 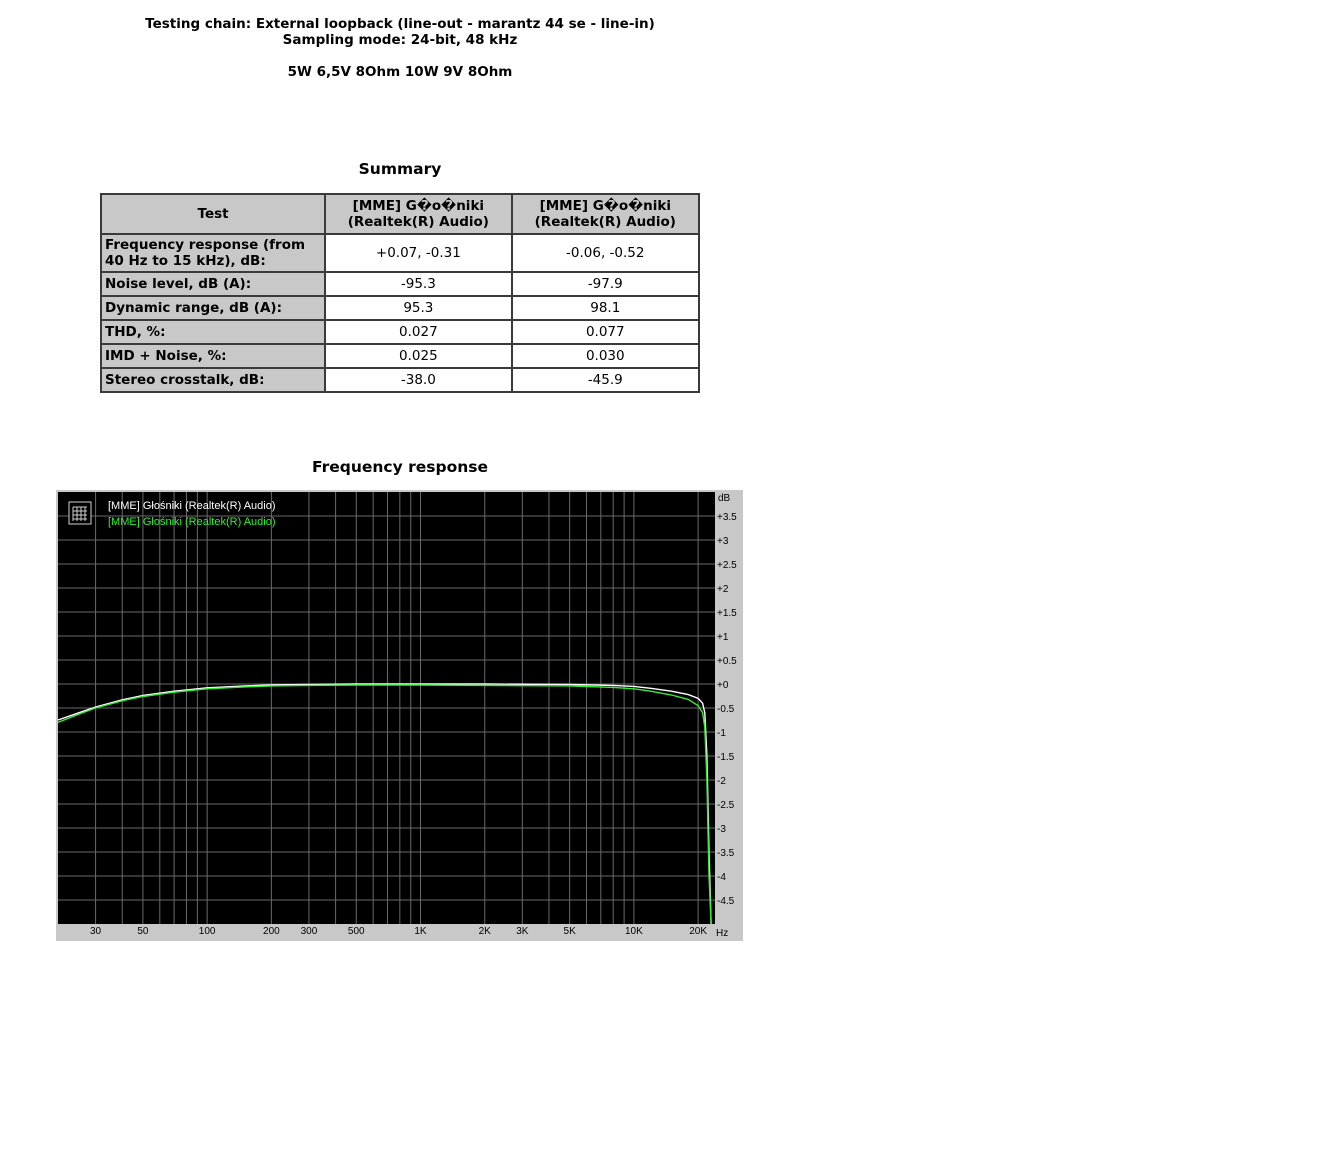 What do you see at coordinates (418, 380) in the screenshot?
I see `row-value-1: -38.0` at bounding box center [418, 380].